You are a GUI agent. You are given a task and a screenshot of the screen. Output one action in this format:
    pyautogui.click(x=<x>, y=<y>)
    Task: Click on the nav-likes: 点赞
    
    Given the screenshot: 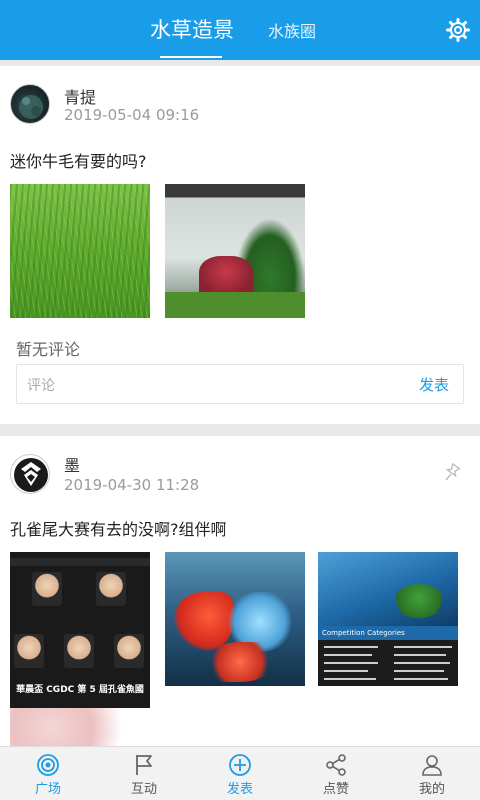 What is the action you would take?
    pyautogui.click(x=336, y=773)
    